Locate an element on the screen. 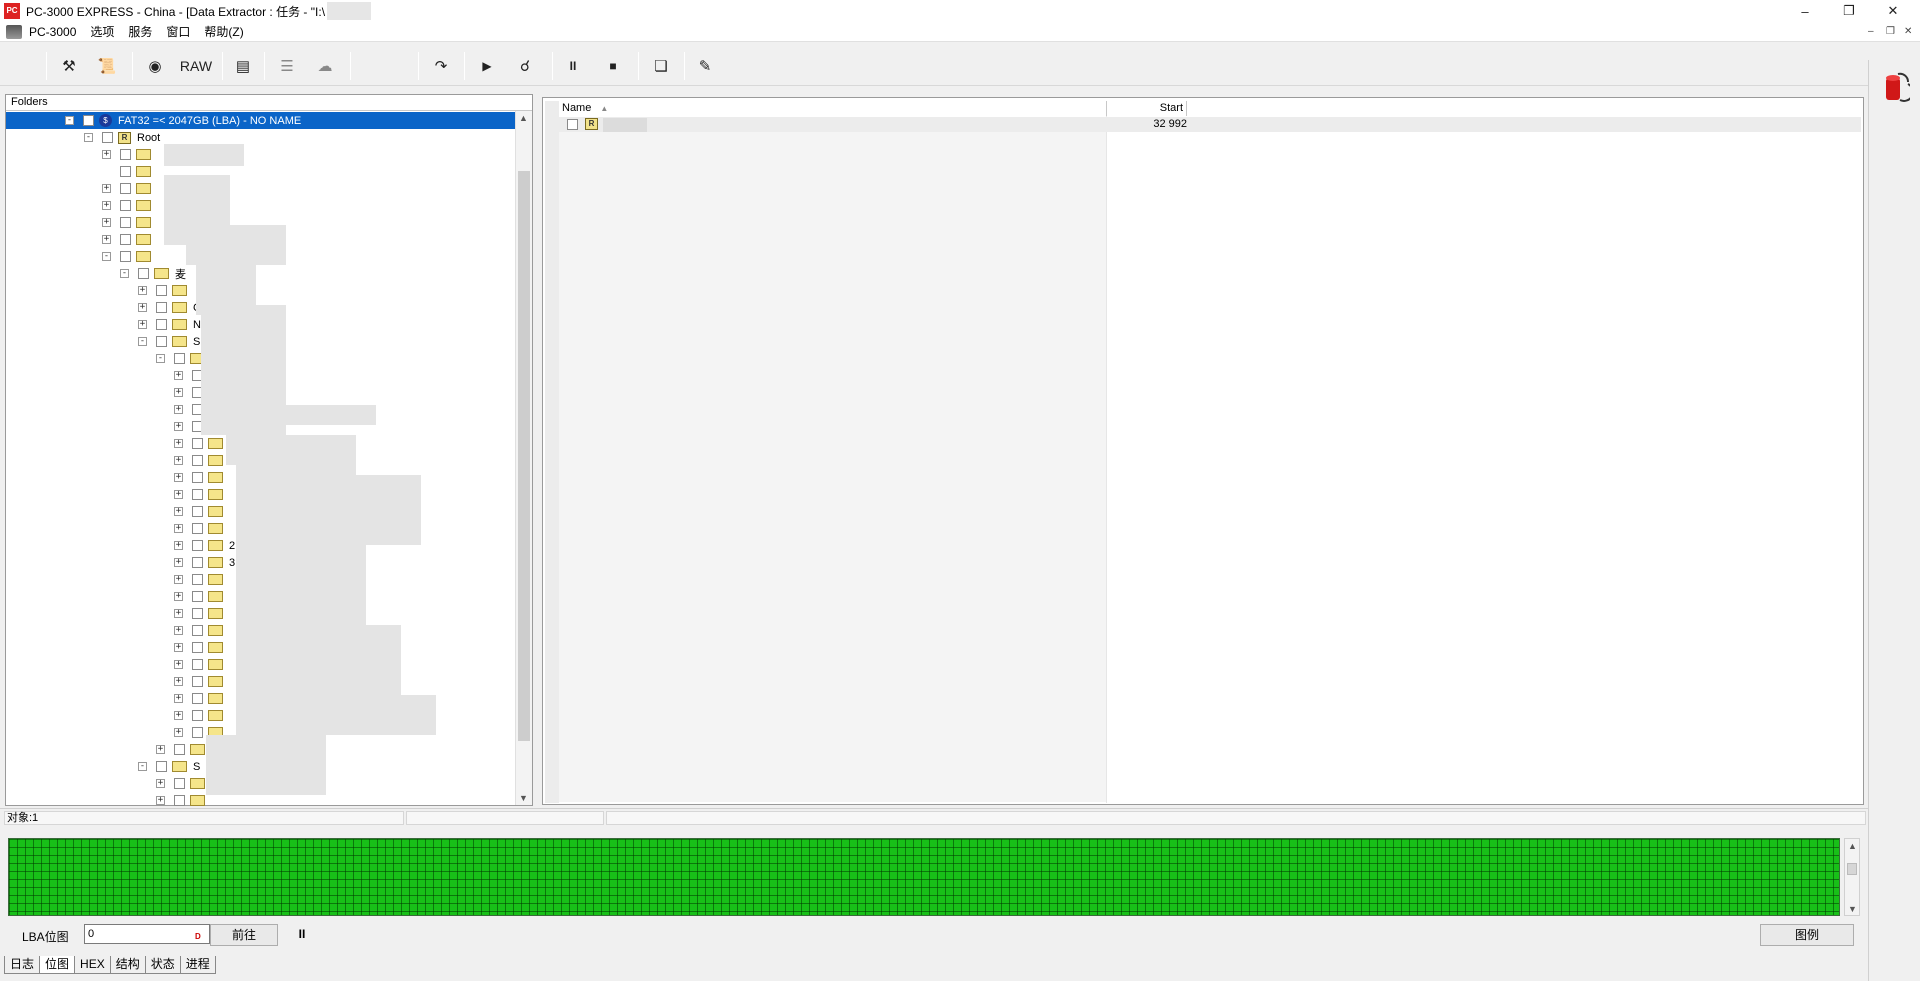  lba-bitmap is located at coordinates (924, 877).